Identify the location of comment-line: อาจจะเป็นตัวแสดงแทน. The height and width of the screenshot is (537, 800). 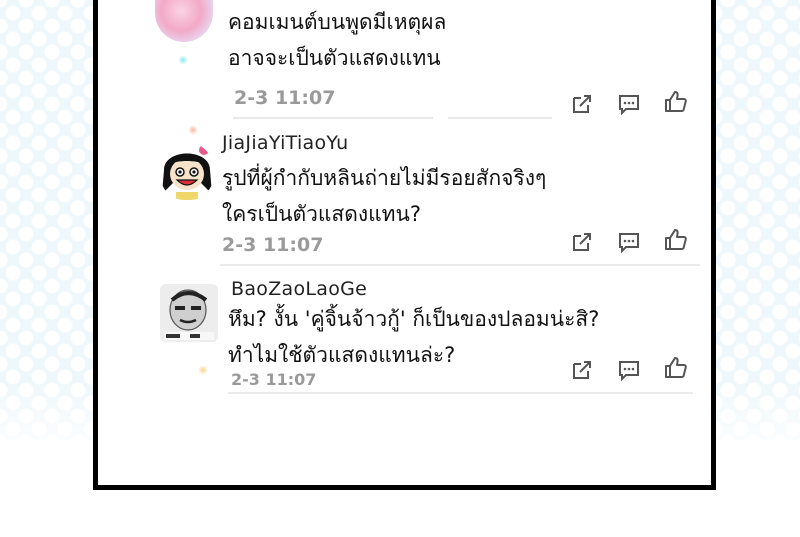
(334, 58).